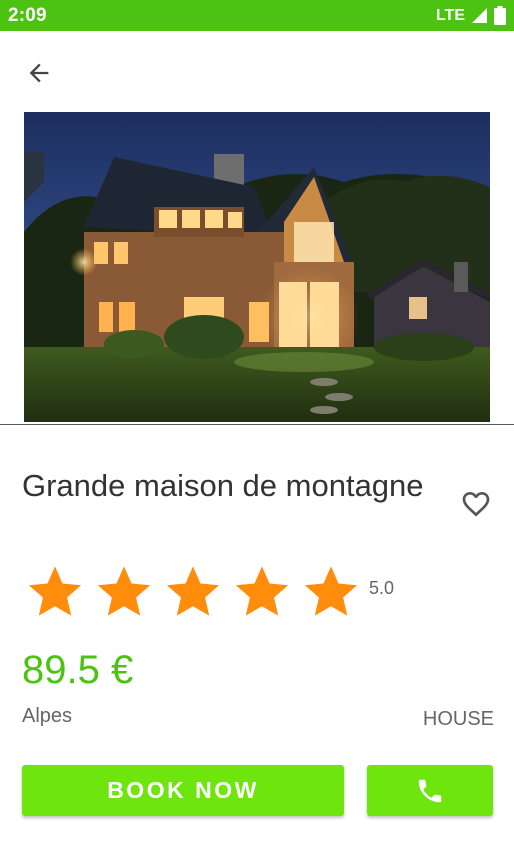 The image size is (514, 844). I want to click on star-rating, so click(193, 591).